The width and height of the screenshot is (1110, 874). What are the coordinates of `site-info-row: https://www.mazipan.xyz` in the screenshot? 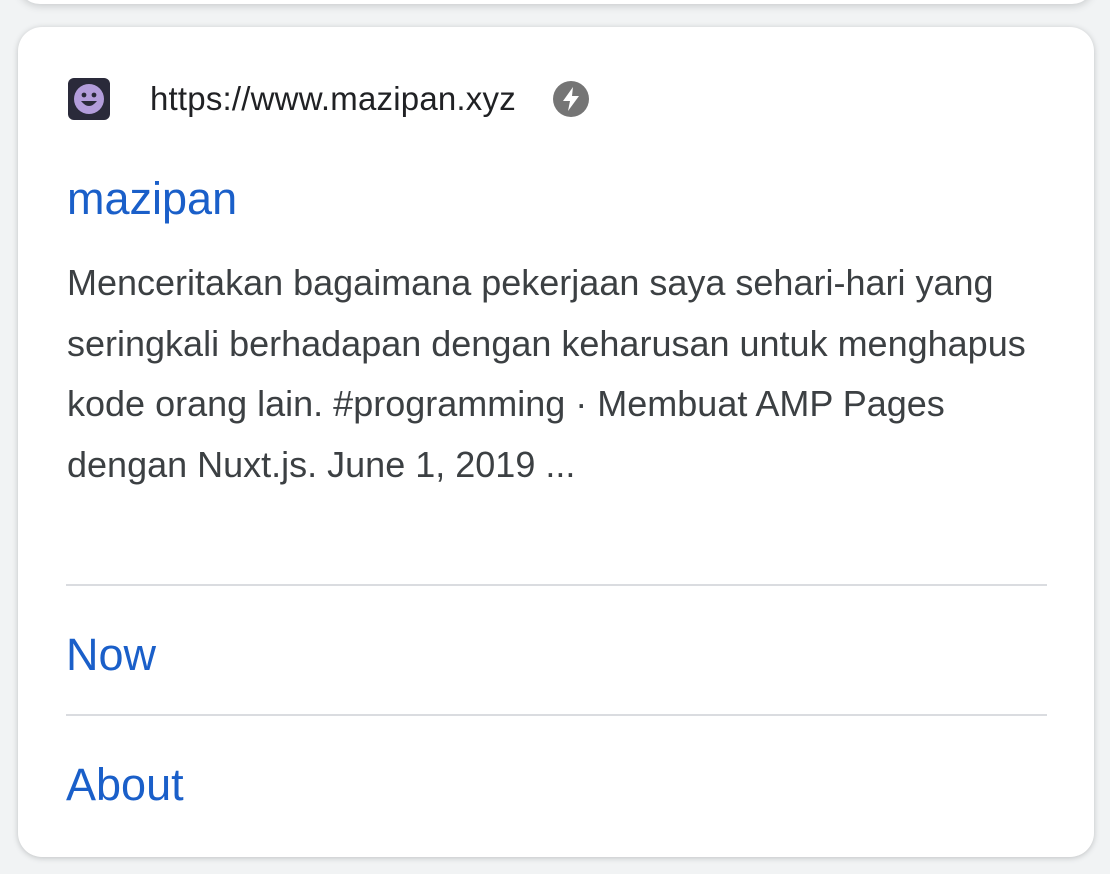 It's located at (329, 99).